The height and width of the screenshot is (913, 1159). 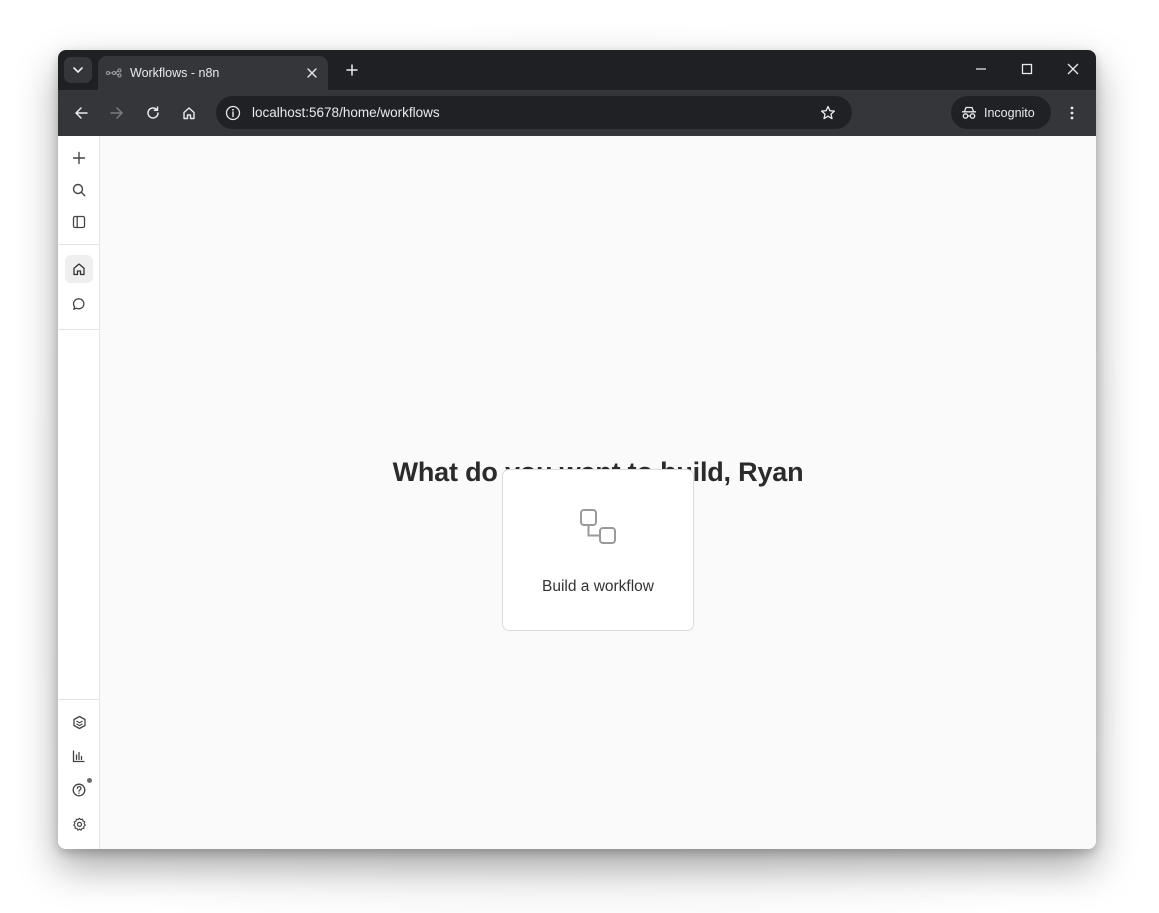 I want to click on panel-toggle-icon, so click(x=79, y=222).